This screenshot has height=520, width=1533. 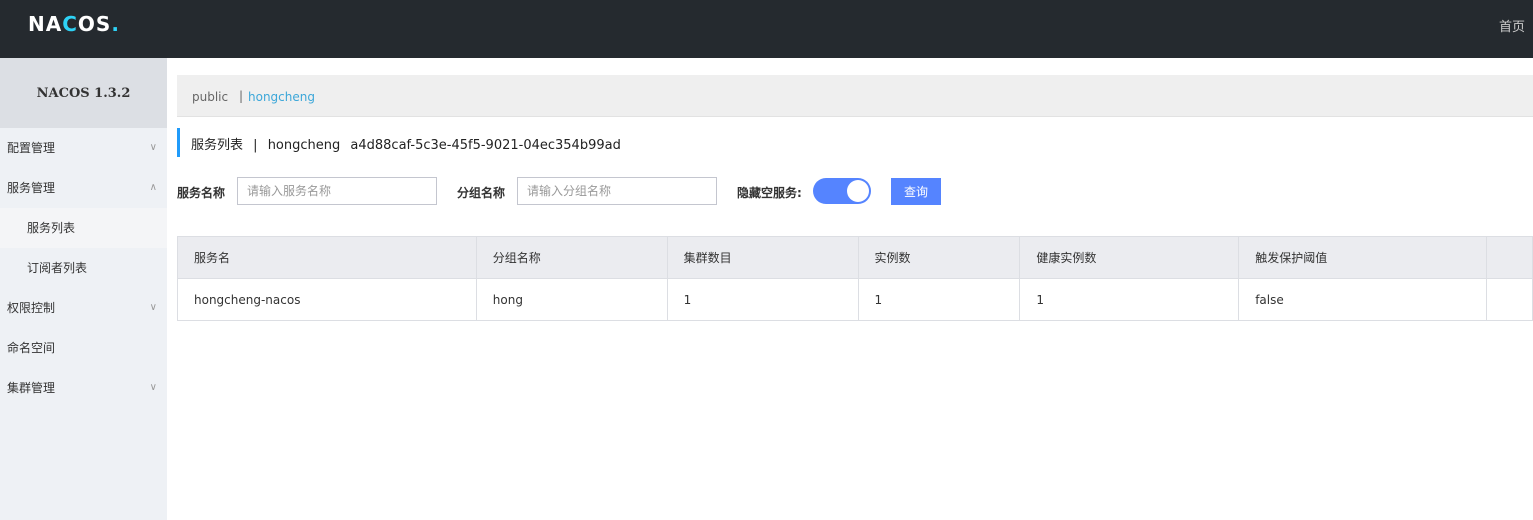 I want to click on namespace-bar: public | hongcheng, so click(x=855, y=96).